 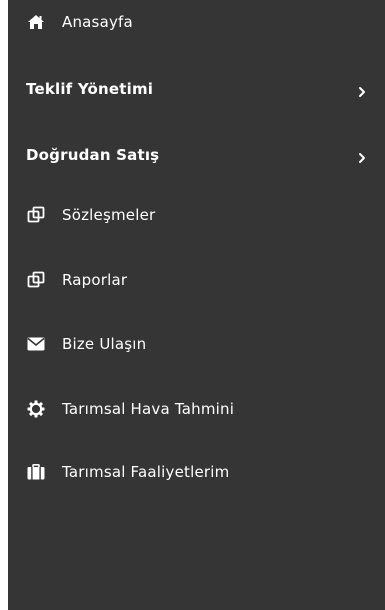 What do you see at coordinates (36, 409) in the screenshot?
I see `gear-icon` at bounding box center [36, 409].